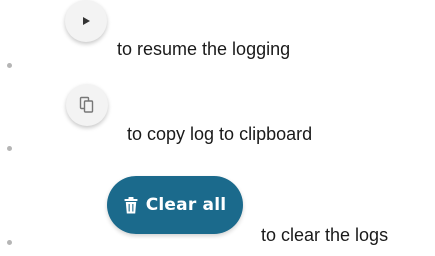 This screenshot has width=435, height=256. What do you see at coordinates (325, 235) in the screenshot?
I see `clear-description: to clear the logs` at bounding box center [325, 235].